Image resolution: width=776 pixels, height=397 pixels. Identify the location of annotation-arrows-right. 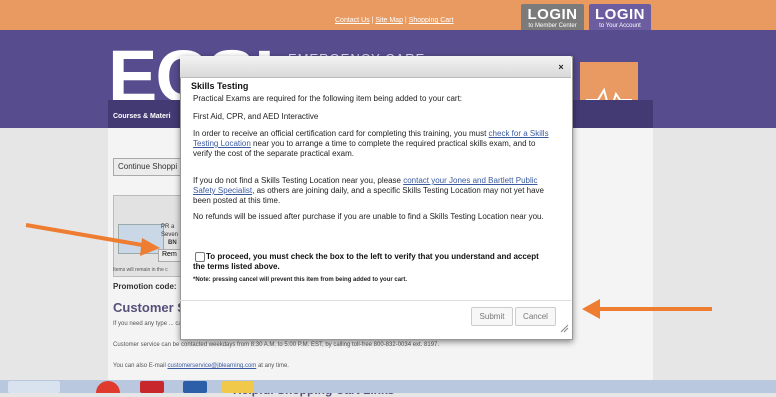
(647, 309).